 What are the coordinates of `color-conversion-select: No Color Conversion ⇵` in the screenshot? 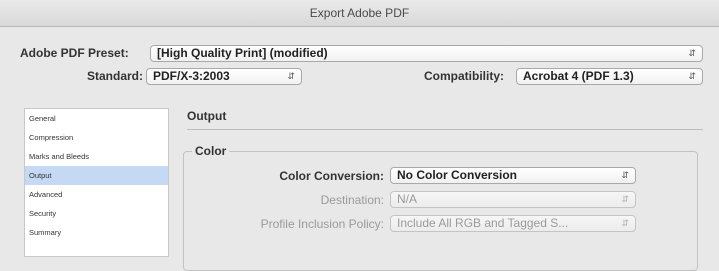 It's located at (513, 175).